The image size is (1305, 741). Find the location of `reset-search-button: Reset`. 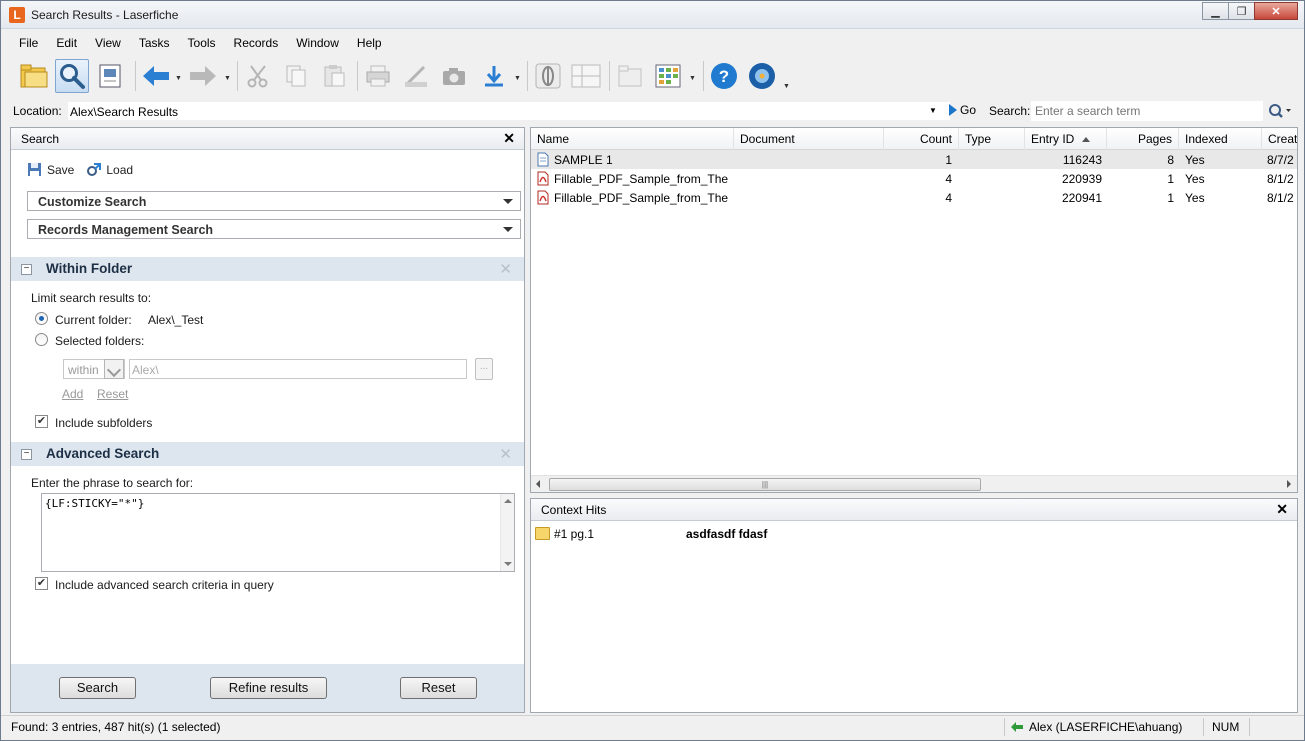

reset-search-button: Reset is located at coordinates (438, 688).